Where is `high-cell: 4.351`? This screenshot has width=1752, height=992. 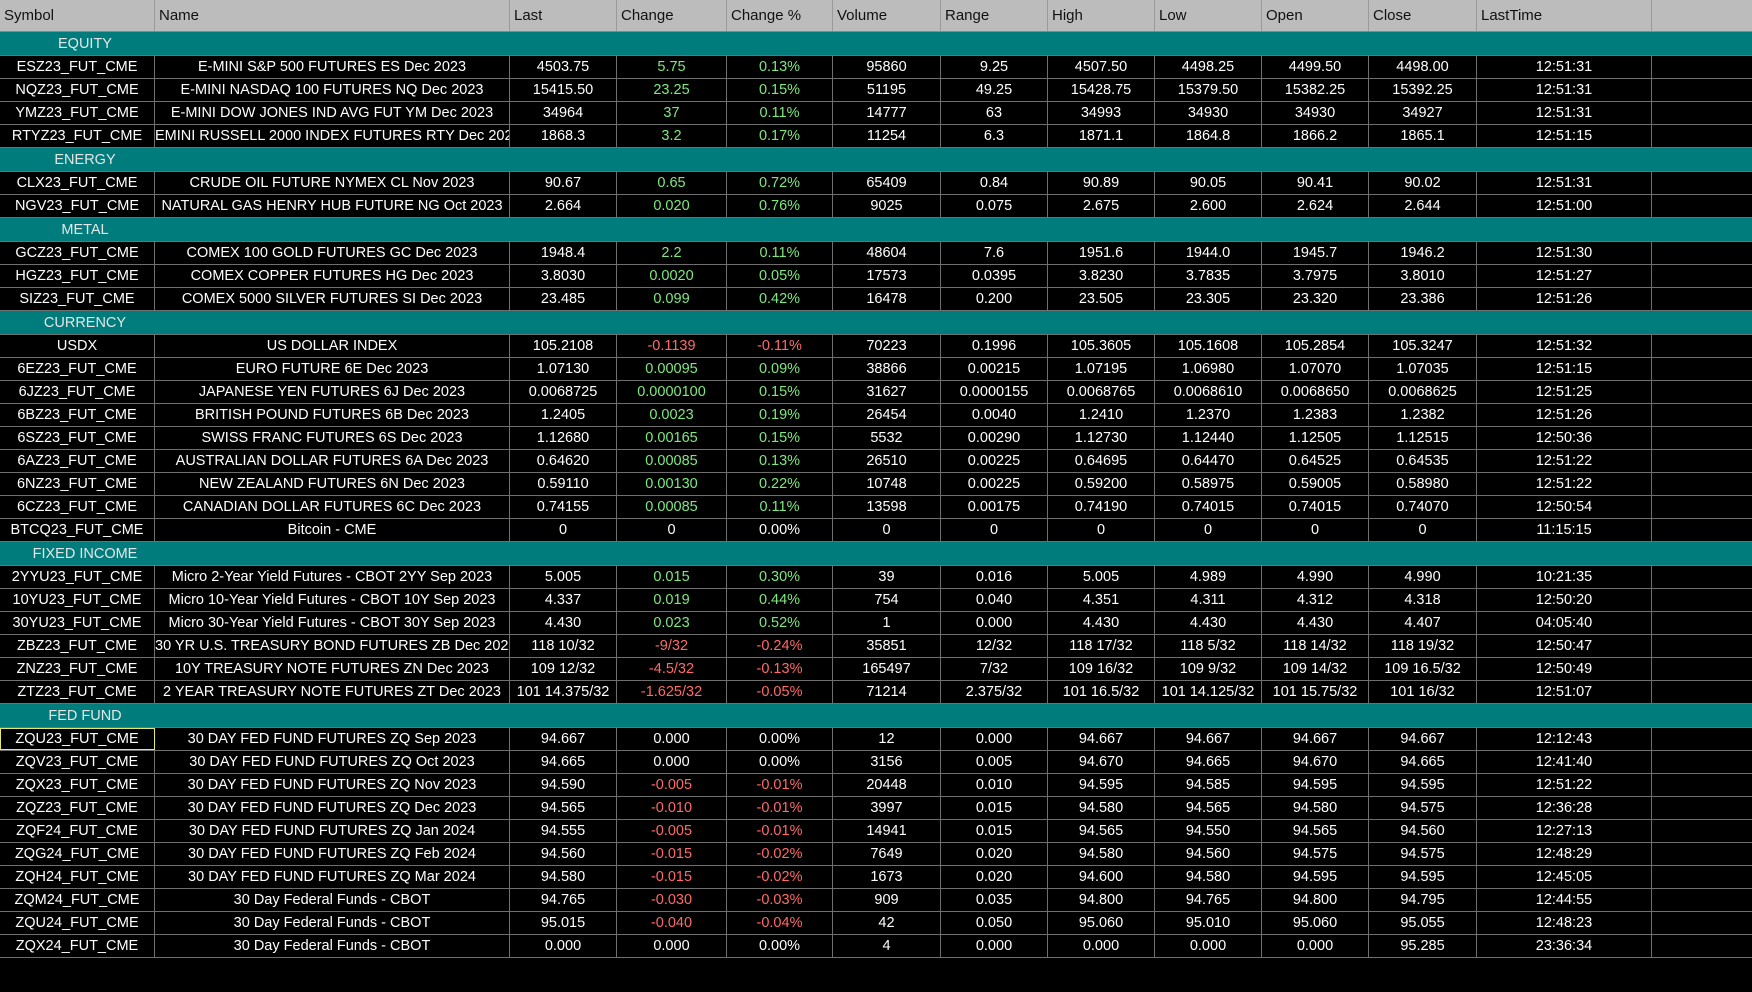 high-cell: 4.351 is located at coordinates (1101, 600).